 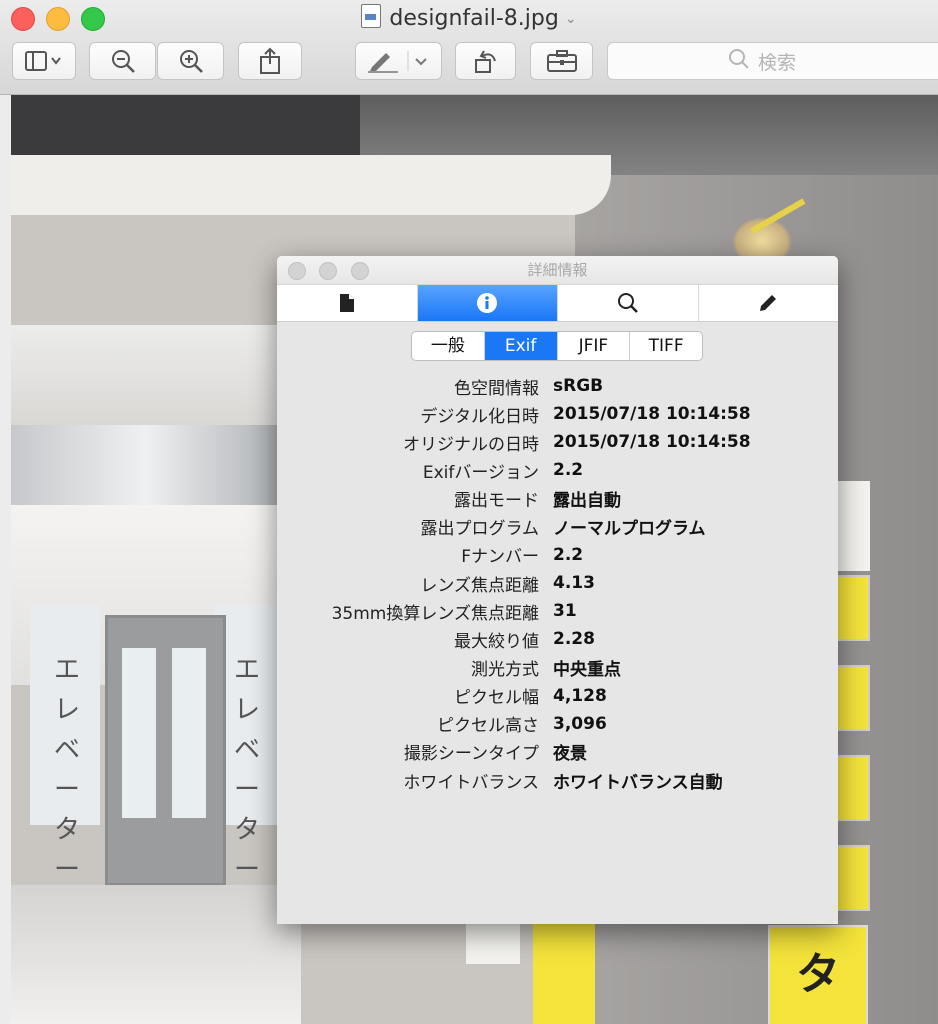 I want to click on tab-general-info, so click(x=347, y=303).